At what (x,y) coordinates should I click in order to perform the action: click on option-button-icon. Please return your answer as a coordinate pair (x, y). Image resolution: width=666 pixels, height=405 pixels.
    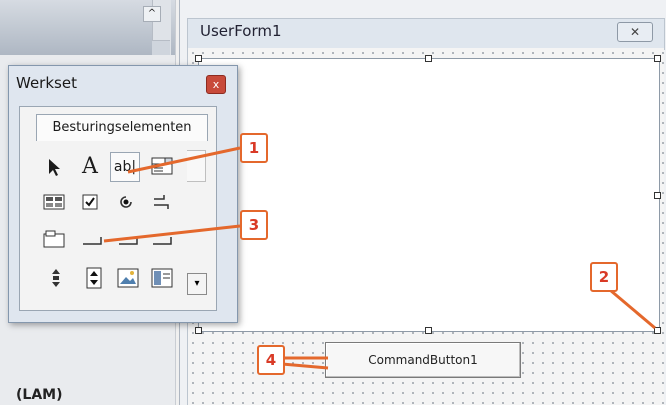
    Looking at the image, I should click on (126, 202).